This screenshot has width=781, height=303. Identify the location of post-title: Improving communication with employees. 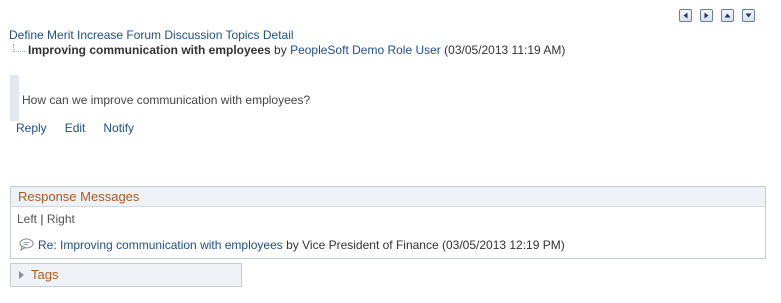
(149, 50).